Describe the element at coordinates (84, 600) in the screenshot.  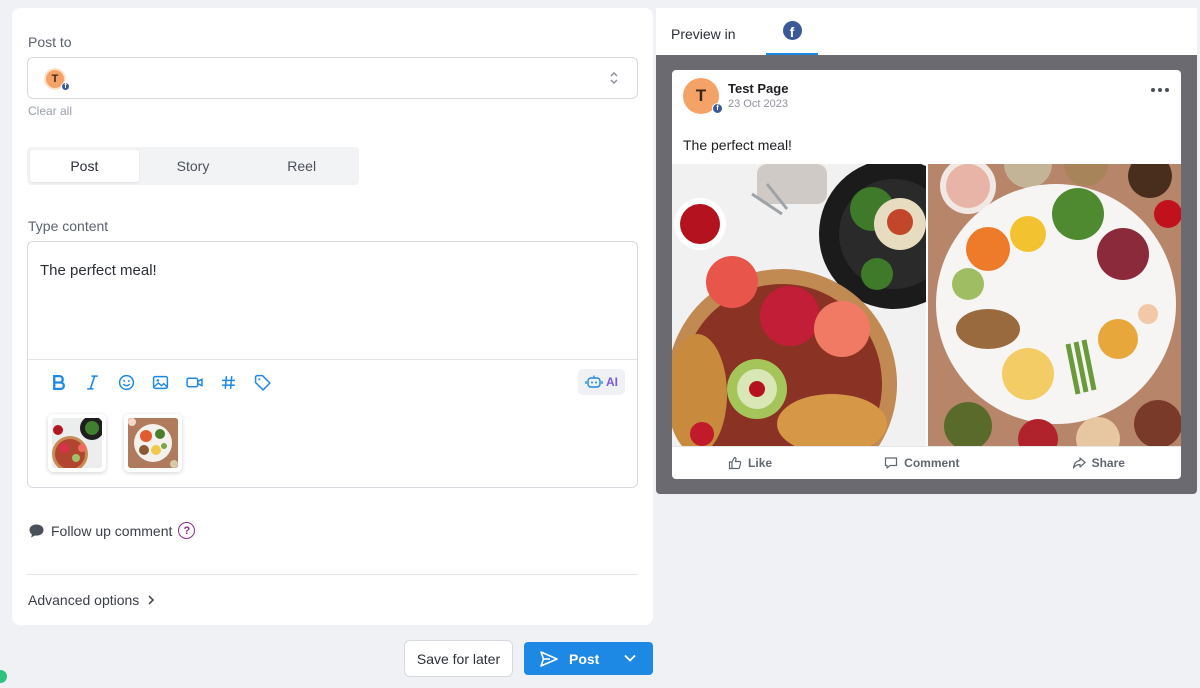
I see `advanced-options-label: Advanced options` at that location.